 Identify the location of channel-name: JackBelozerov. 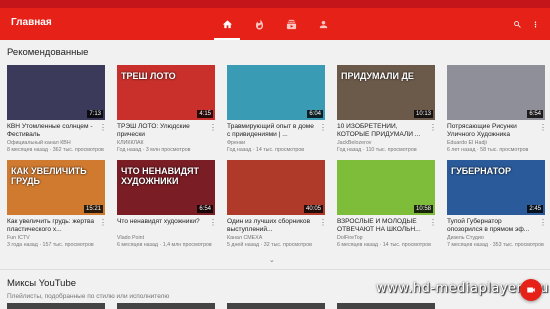
(354, 143).